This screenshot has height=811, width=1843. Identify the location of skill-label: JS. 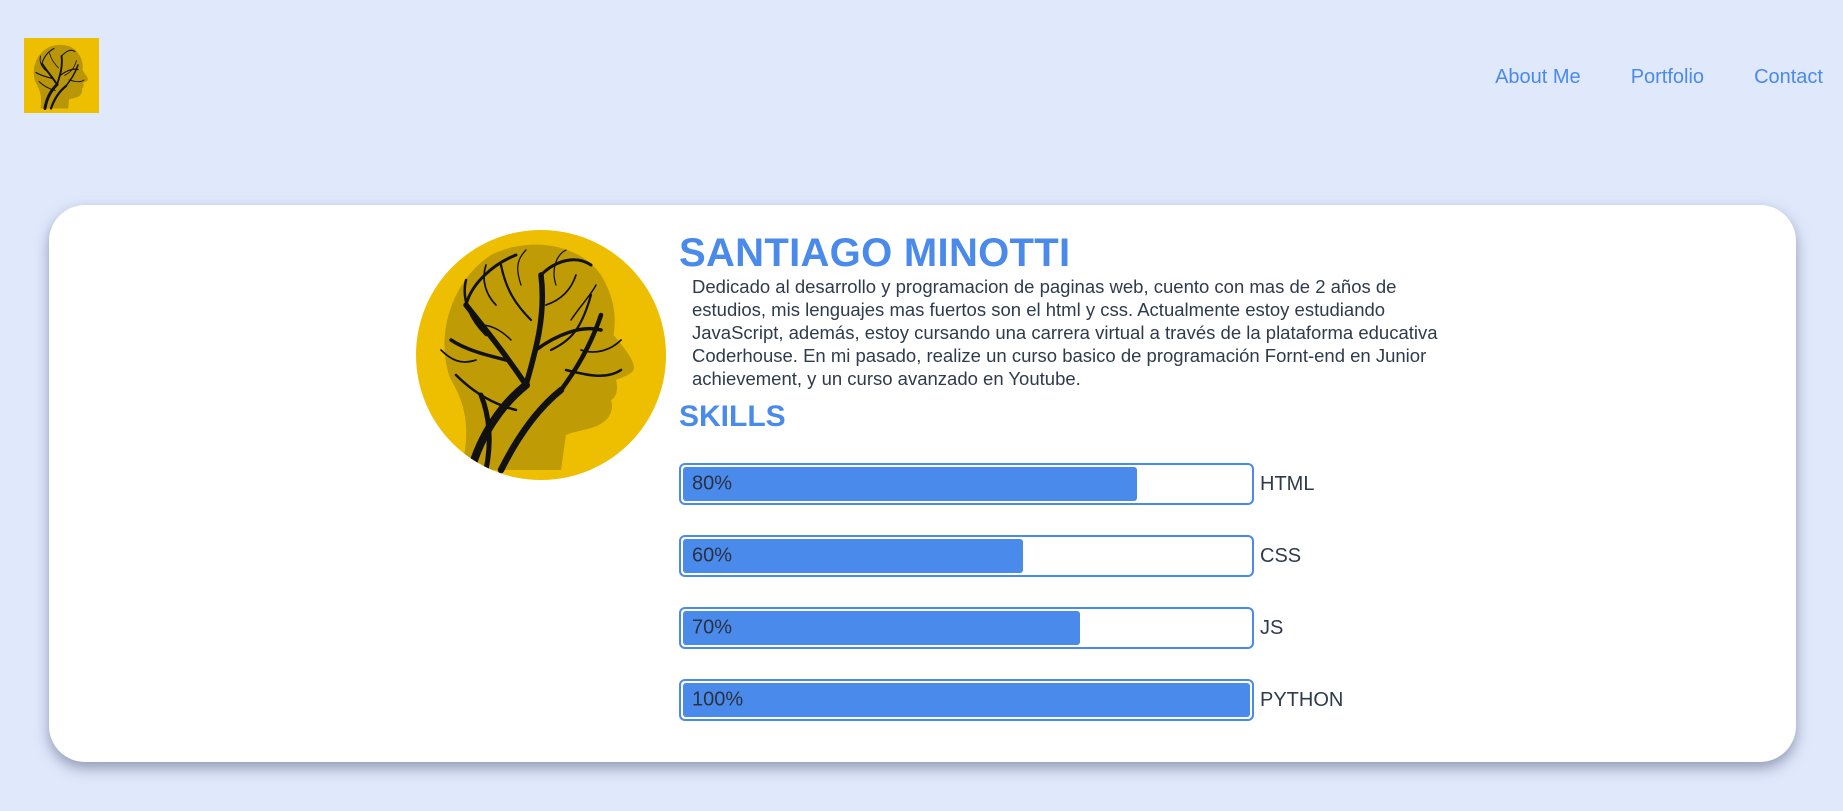
(1272, 627).